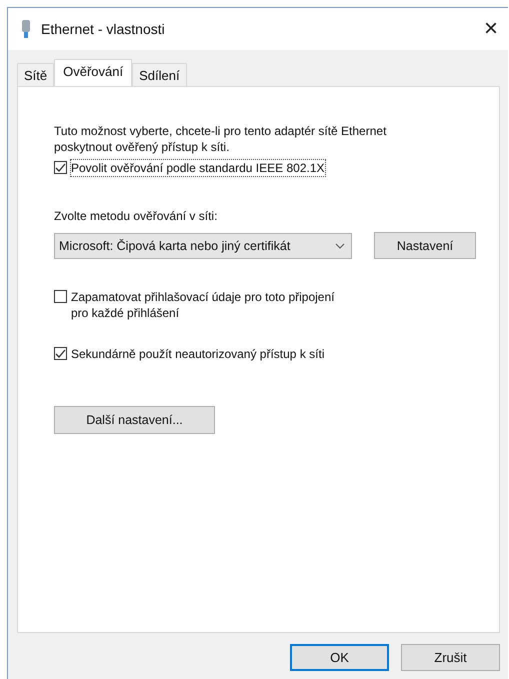 This screenshot has width=509, height=679. Describe the element at coordinates (203, 245) in the screenshot. I see `method-dropdown: Microsoft: Čipová karta nebo jiný certifikát` at that location.